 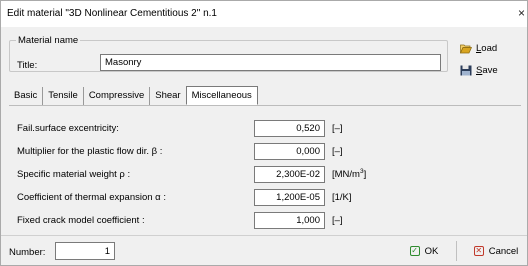 I want to click on param-unit: [MN/m3], so click(x=349, y=174).